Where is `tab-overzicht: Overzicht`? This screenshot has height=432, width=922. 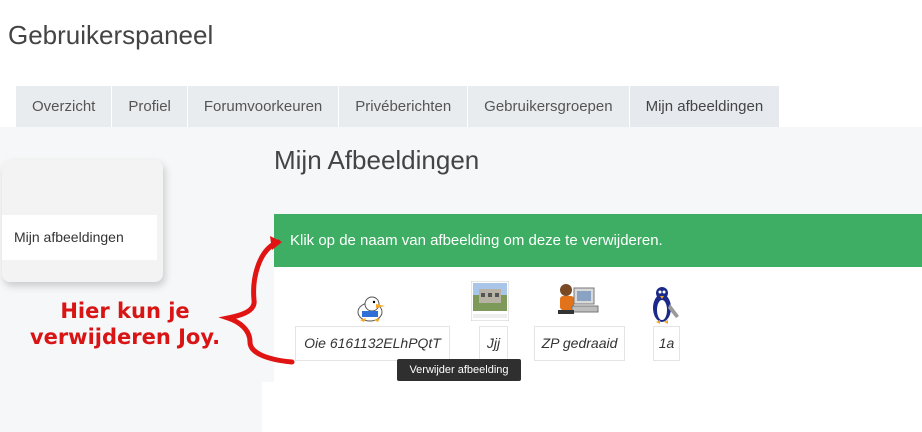 tab-overzicht: Overzicht is located at coordinates (64, 106).